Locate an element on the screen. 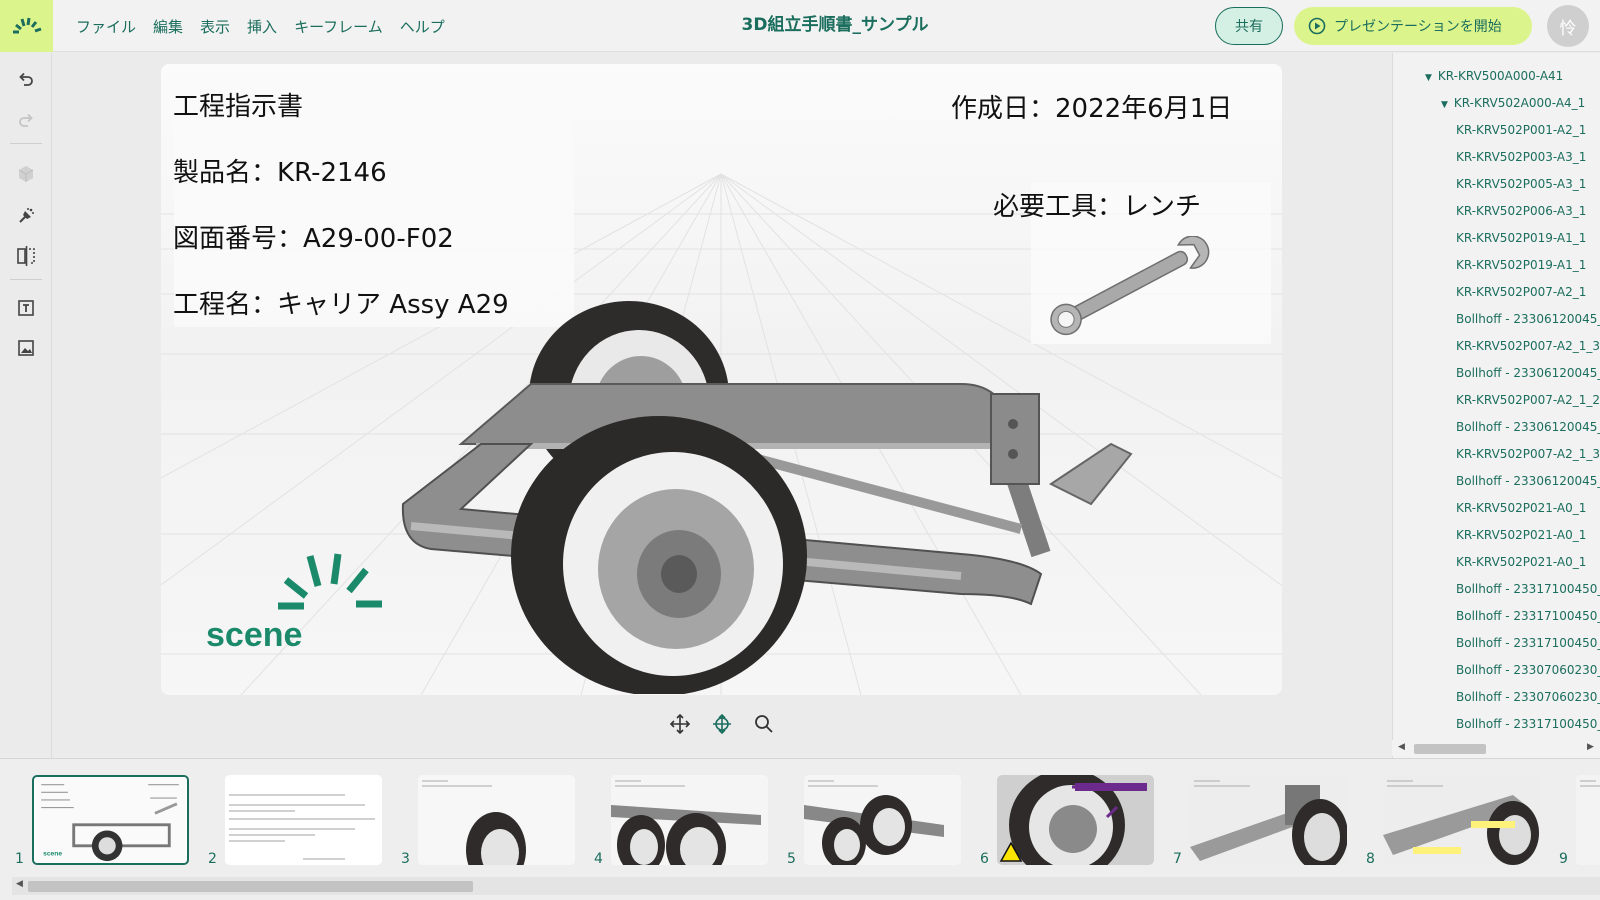  drawing-number-line: 図面番号：A29-00-F02 is located at coordinates (313, 236).